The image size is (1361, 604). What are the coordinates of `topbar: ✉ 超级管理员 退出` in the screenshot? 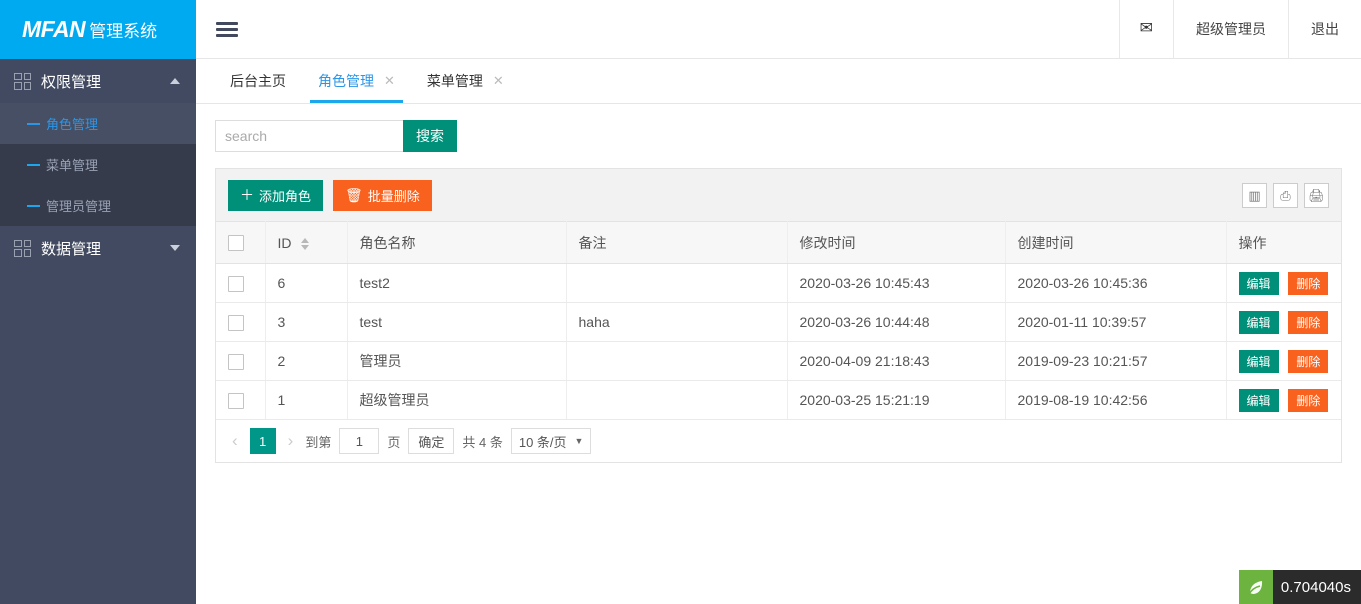 It's located at (778, 29).